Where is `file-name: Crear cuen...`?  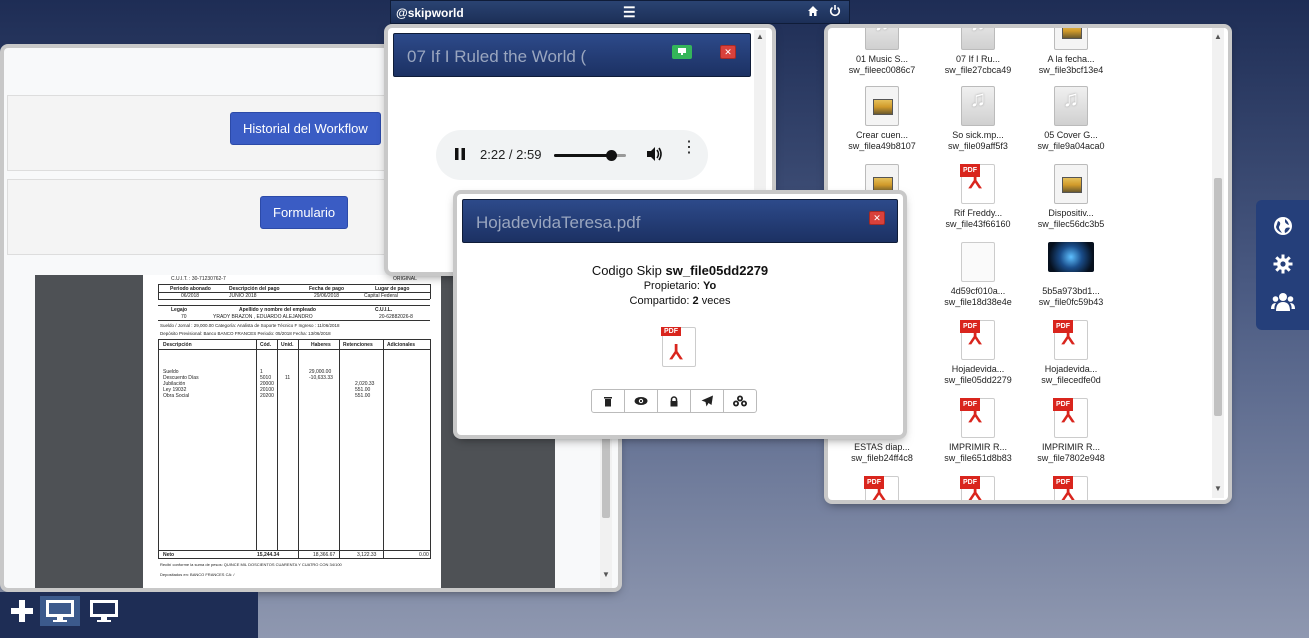 file-name: Crear cuen... is located at coordinates (882, 135).